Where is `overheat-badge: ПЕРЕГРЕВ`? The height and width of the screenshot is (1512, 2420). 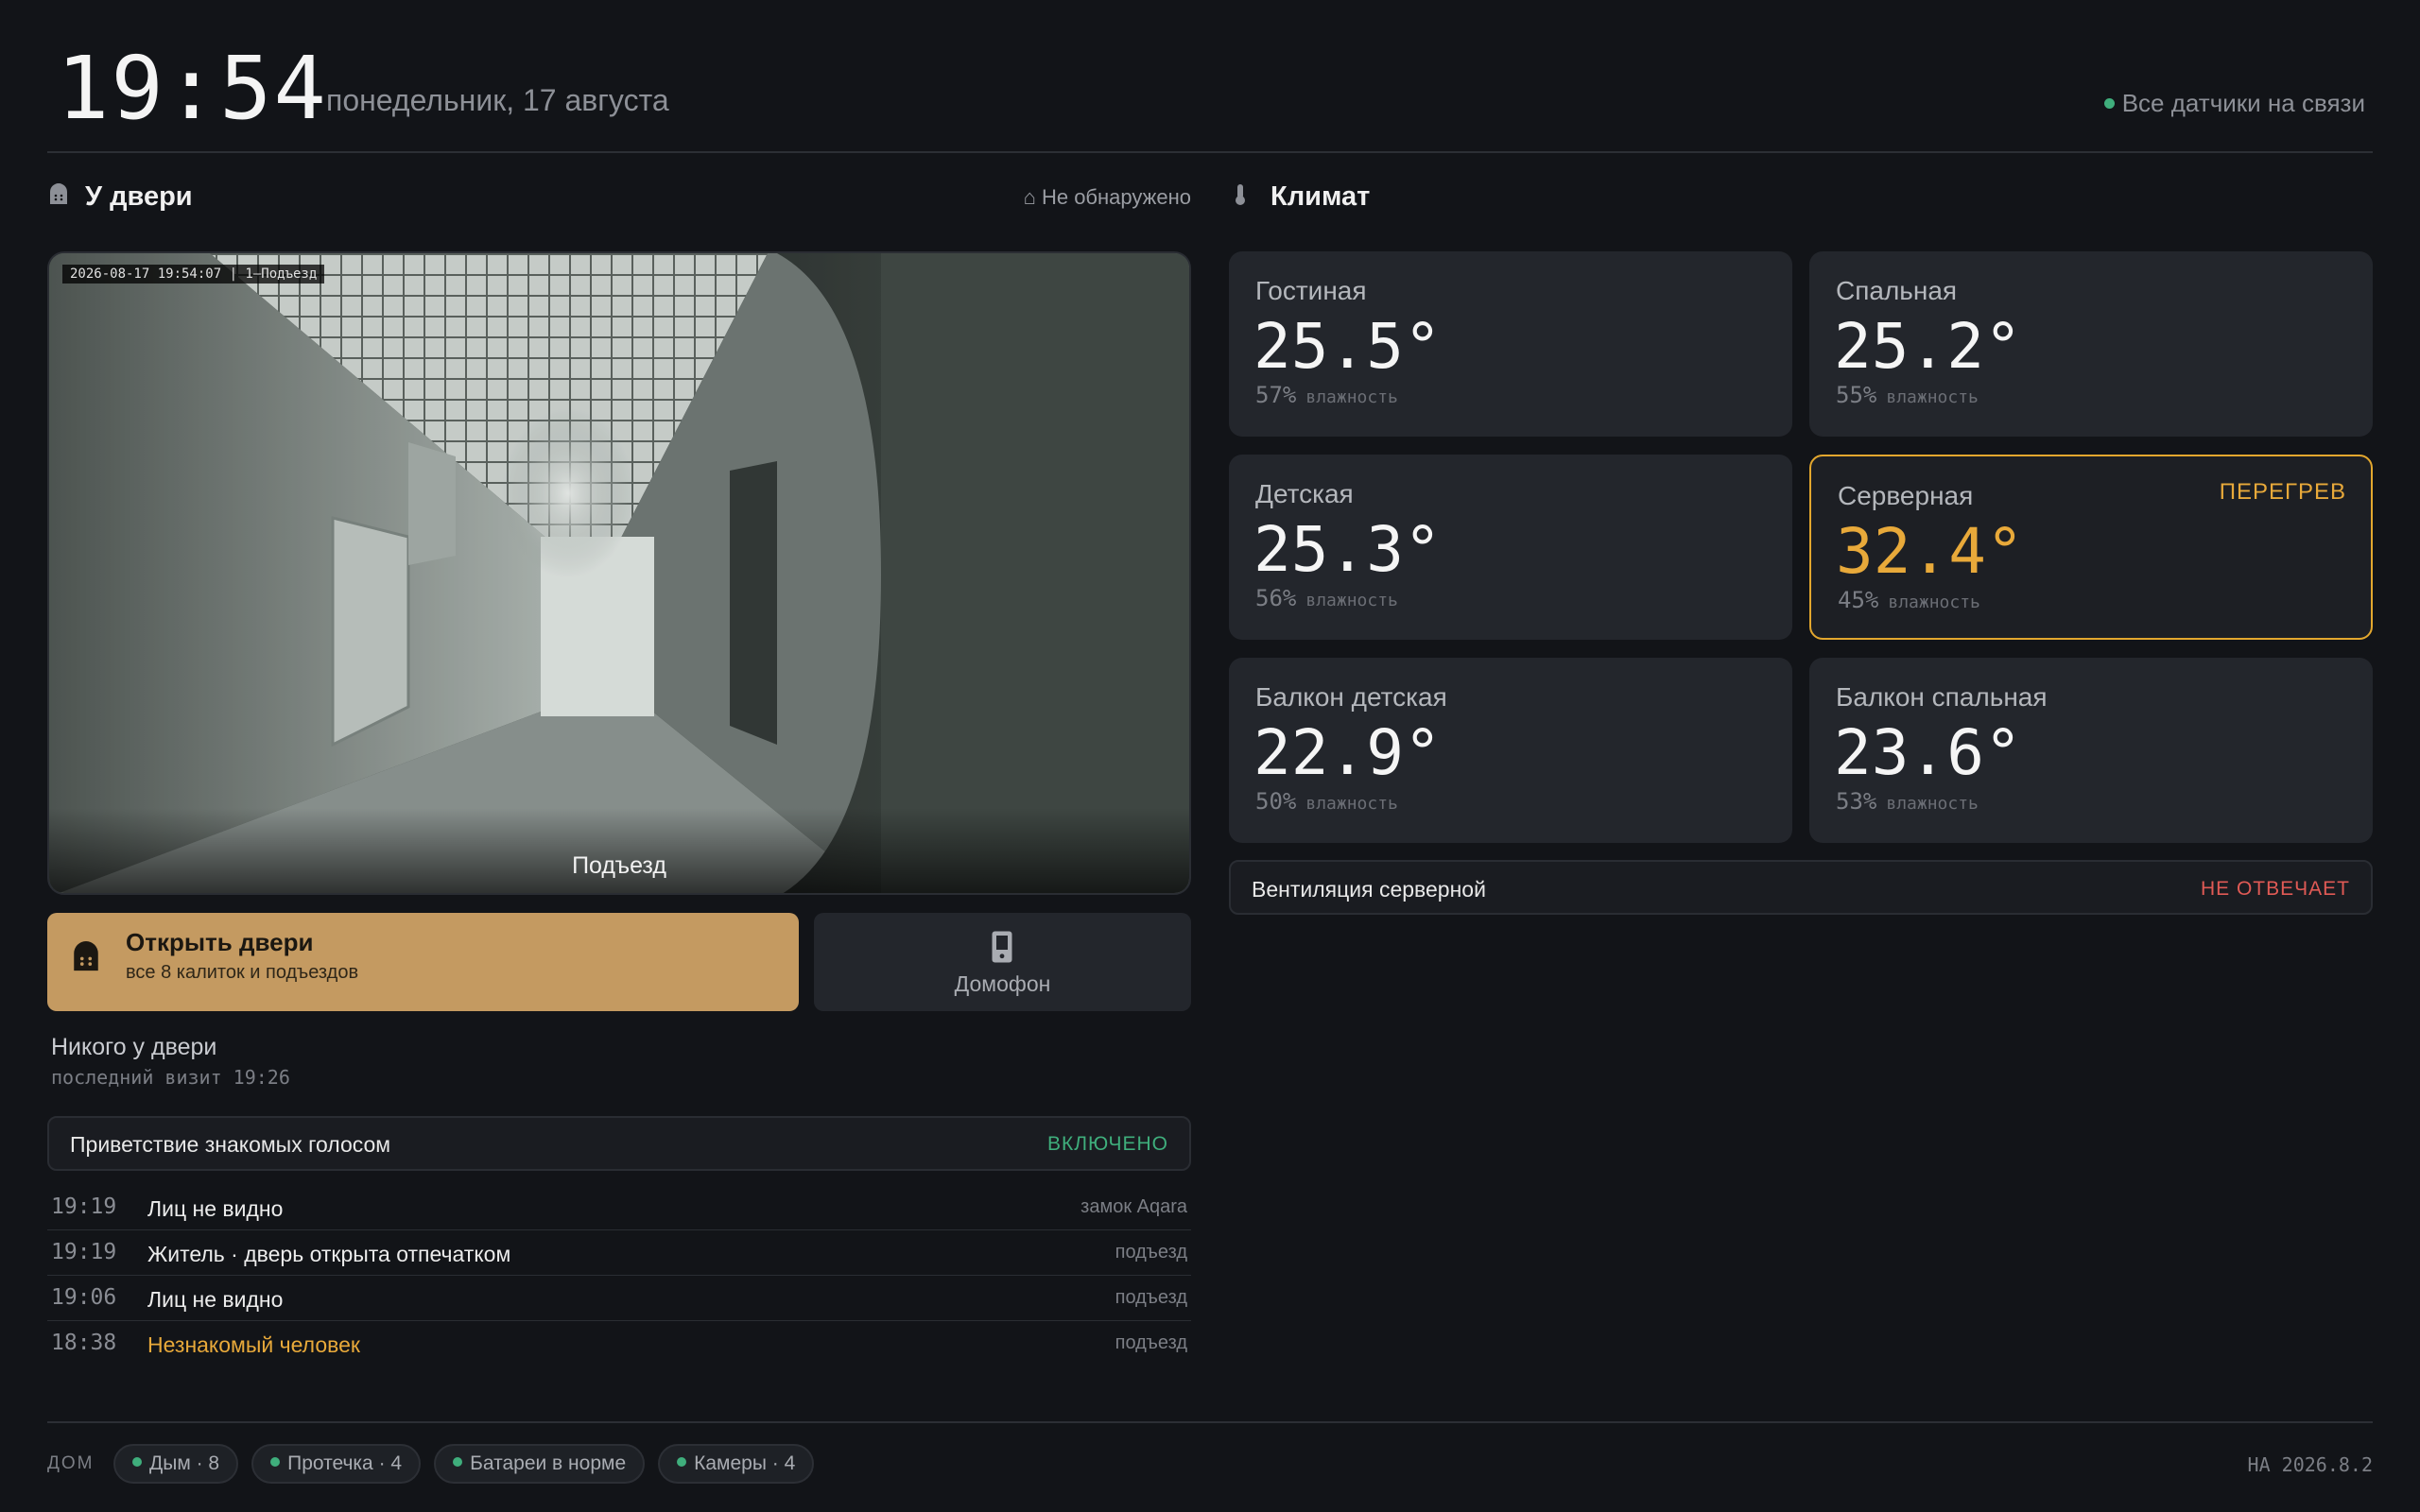
overheat-badge: ПЕРЕГРЕВ is located at coordinates (2282, 492).